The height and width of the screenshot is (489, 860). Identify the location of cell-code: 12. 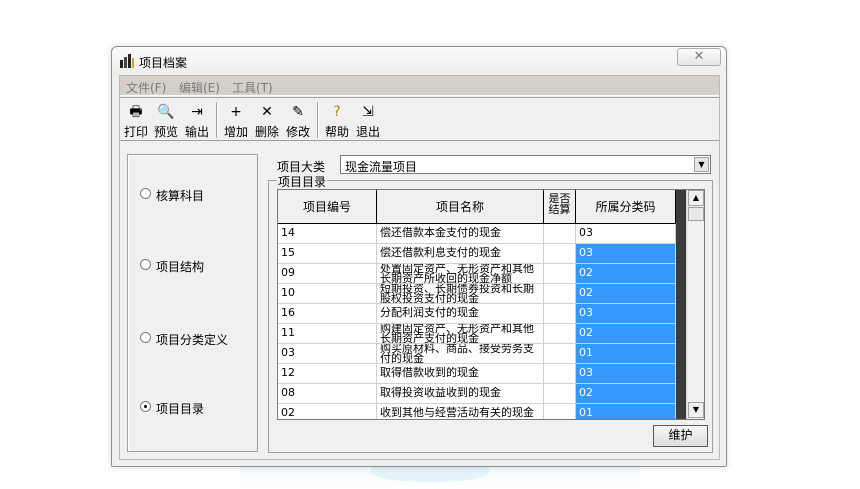
(327, 374).